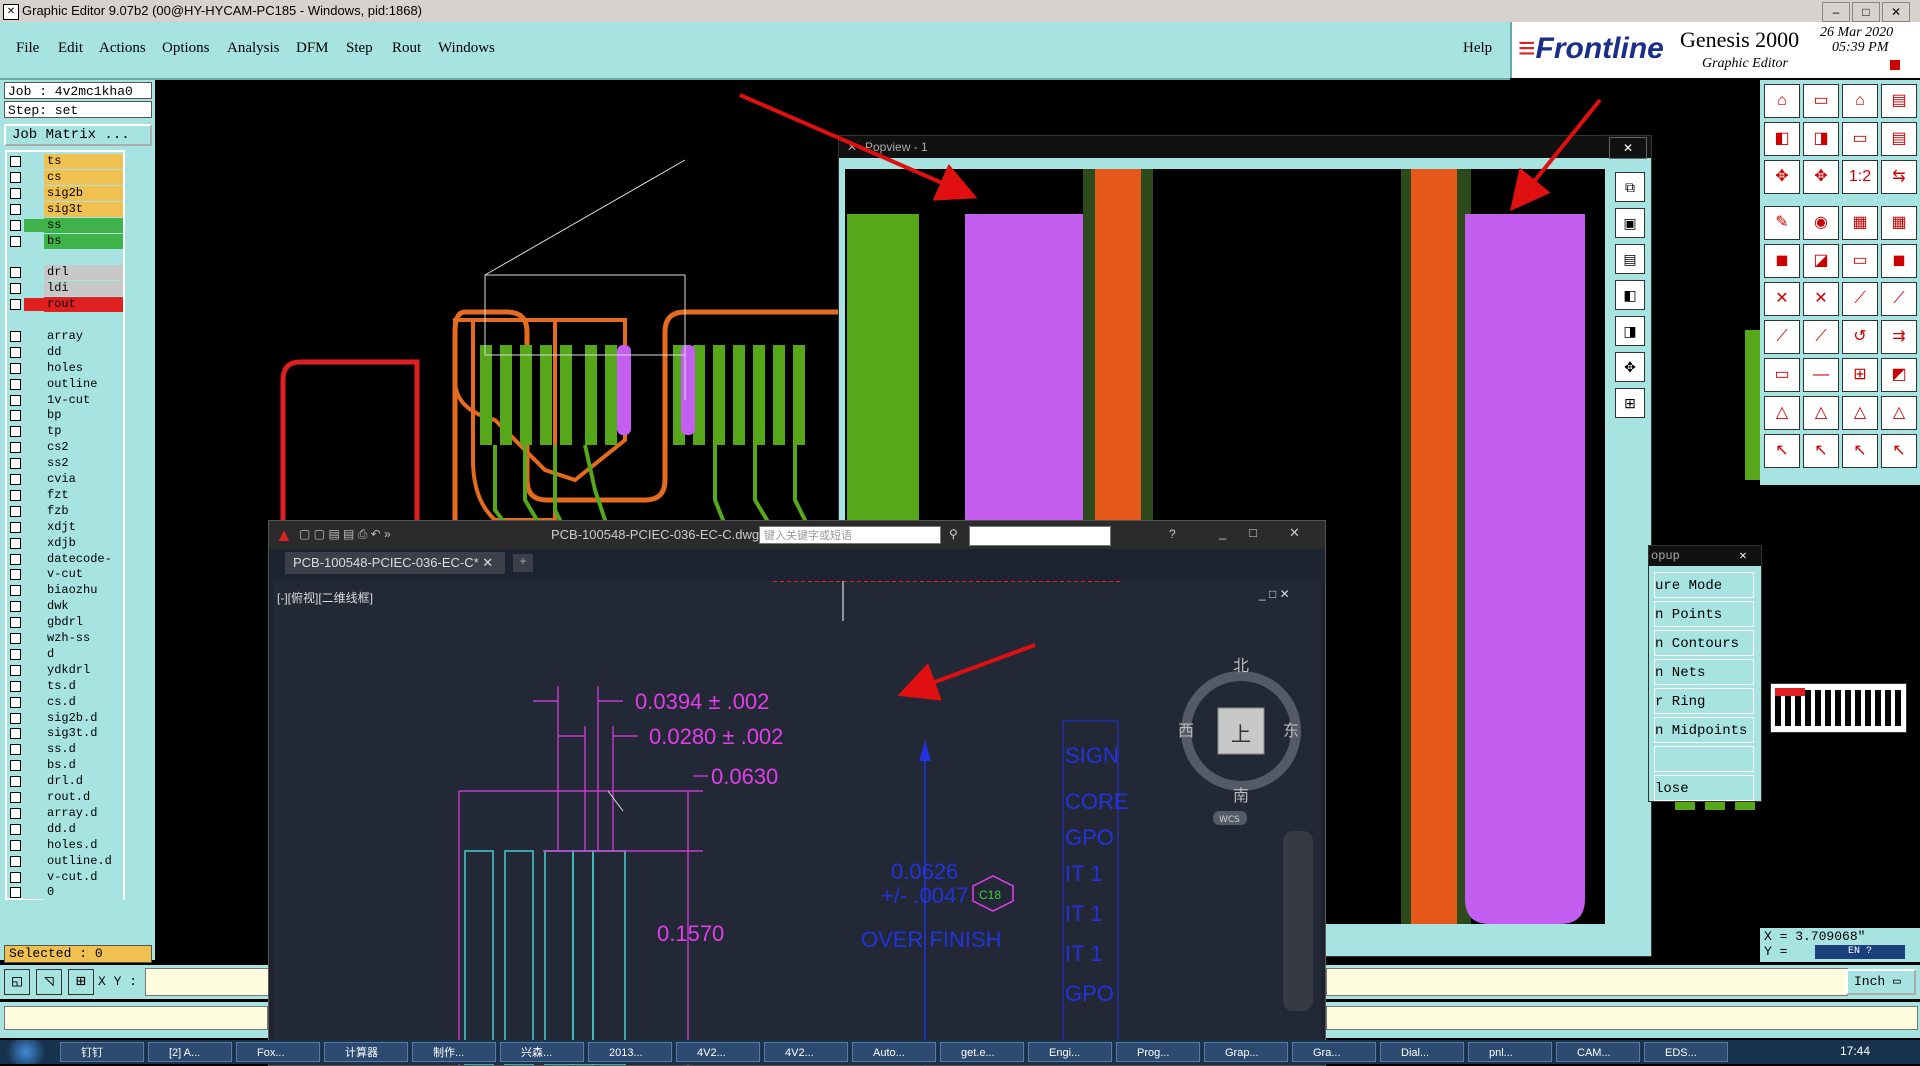 The image size is (1920, 1066). I want to click on layer-row-ss2: ss2, so click(65, 464).